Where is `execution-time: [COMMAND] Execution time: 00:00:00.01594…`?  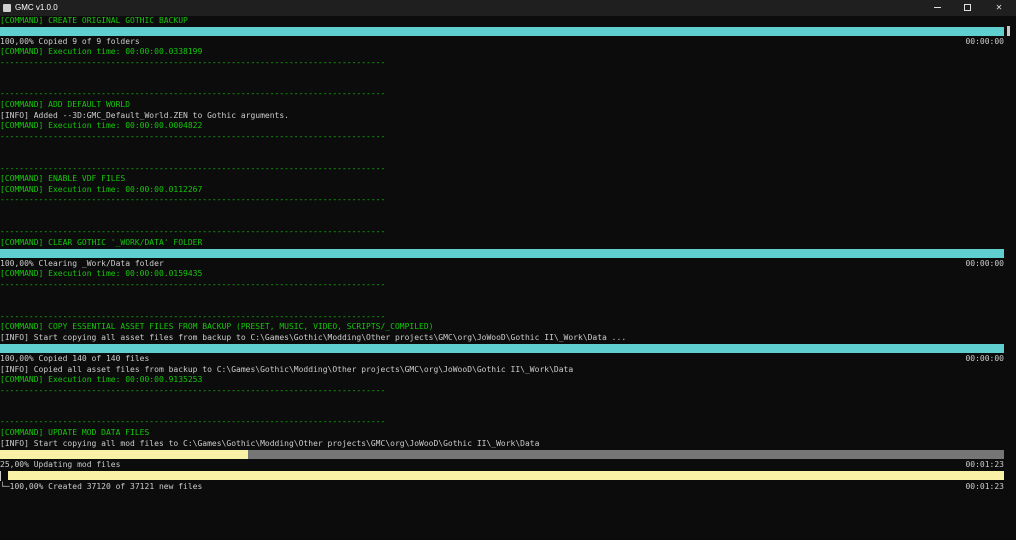 execution-time: [COMMAND] Execution time: 00:00:00.01594… is located at coordinates (101, 273).